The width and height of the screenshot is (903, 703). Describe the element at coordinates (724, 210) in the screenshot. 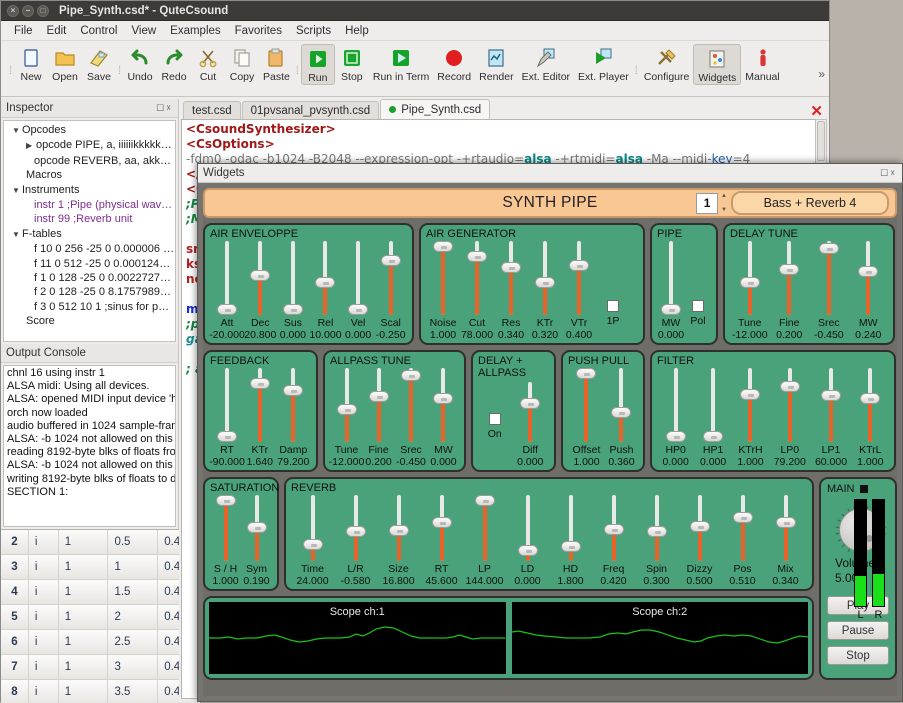

I see `spinner-down-icon: ▼` at that location.